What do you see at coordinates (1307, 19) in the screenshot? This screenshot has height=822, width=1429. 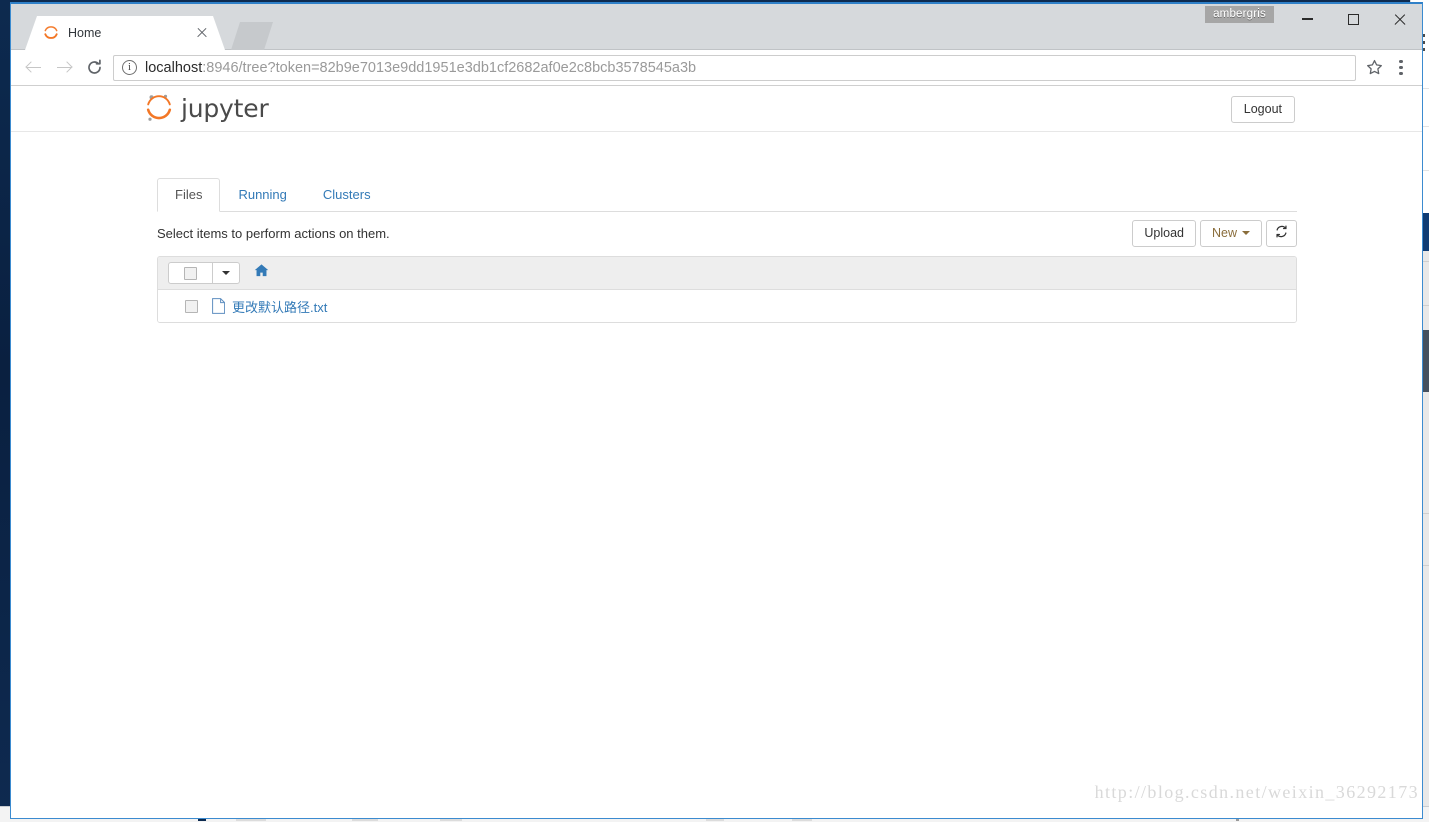 I see `minimize-icon` at bounding box center [1307, 19].